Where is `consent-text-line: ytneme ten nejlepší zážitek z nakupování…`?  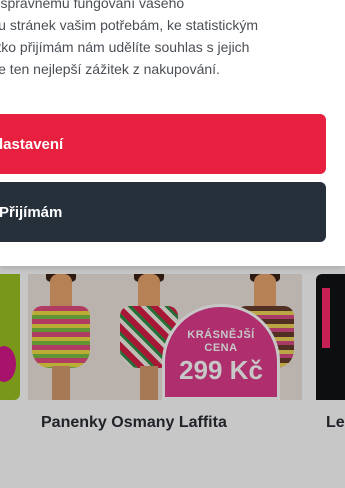
consent-text-line: ytneme ten nejlepší zážitek z nakupování… is located at coordinates (110, 69).